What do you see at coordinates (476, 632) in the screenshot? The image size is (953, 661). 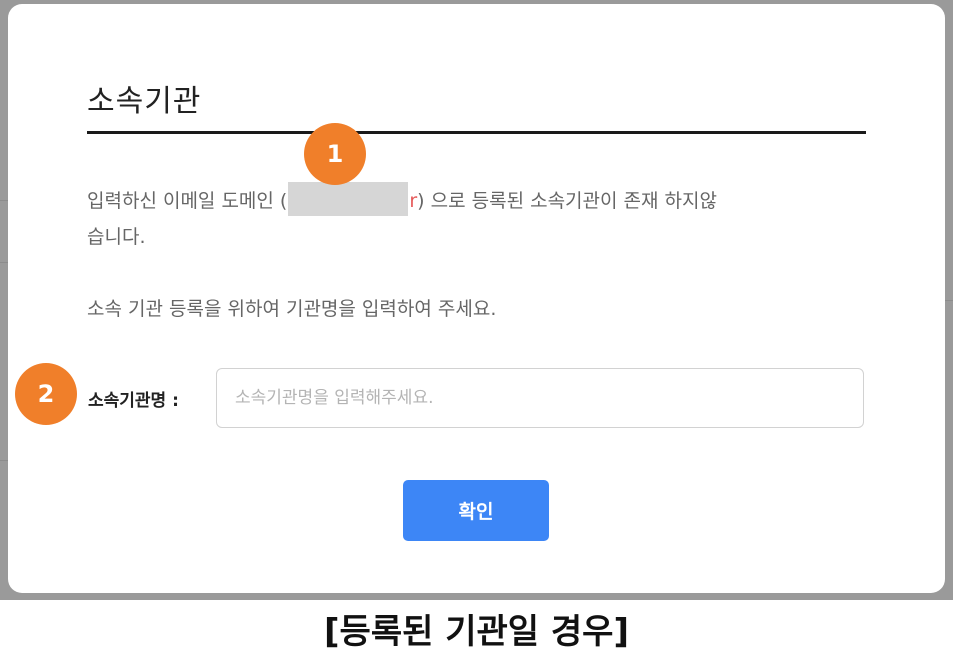 I see `figure-caption: [등록된 기관일 경우]` at bounding box center [476, 632].